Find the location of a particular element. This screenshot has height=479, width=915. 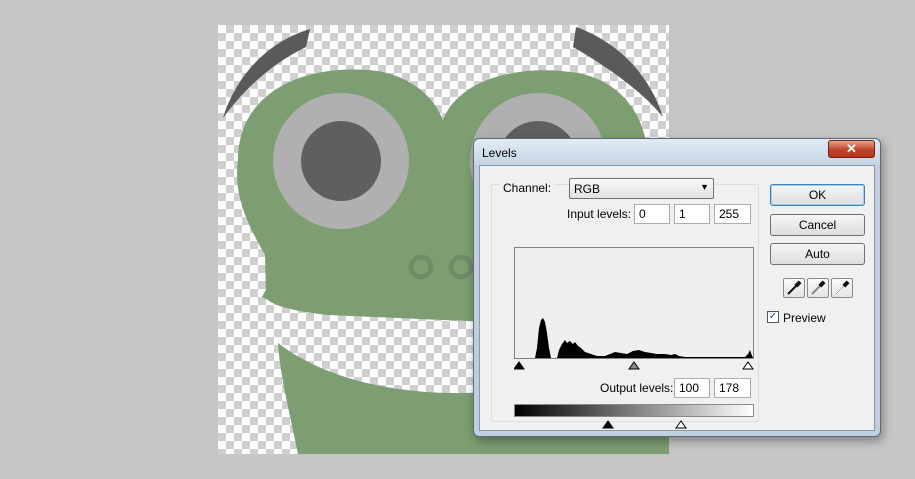

gray-point-eyedropper-icon is located at coordinates (818, 287).